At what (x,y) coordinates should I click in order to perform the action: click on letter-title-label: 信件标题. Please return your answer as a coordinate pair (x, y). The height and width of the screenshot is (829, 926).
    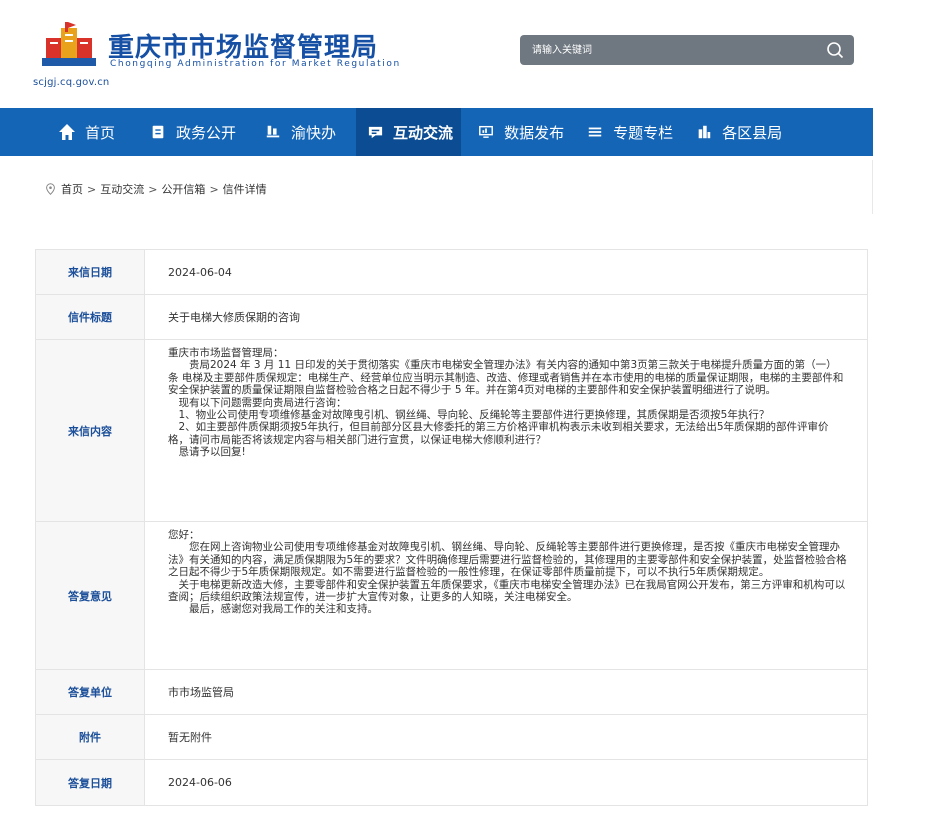
    Looking at the image, I should click on (90, 317).